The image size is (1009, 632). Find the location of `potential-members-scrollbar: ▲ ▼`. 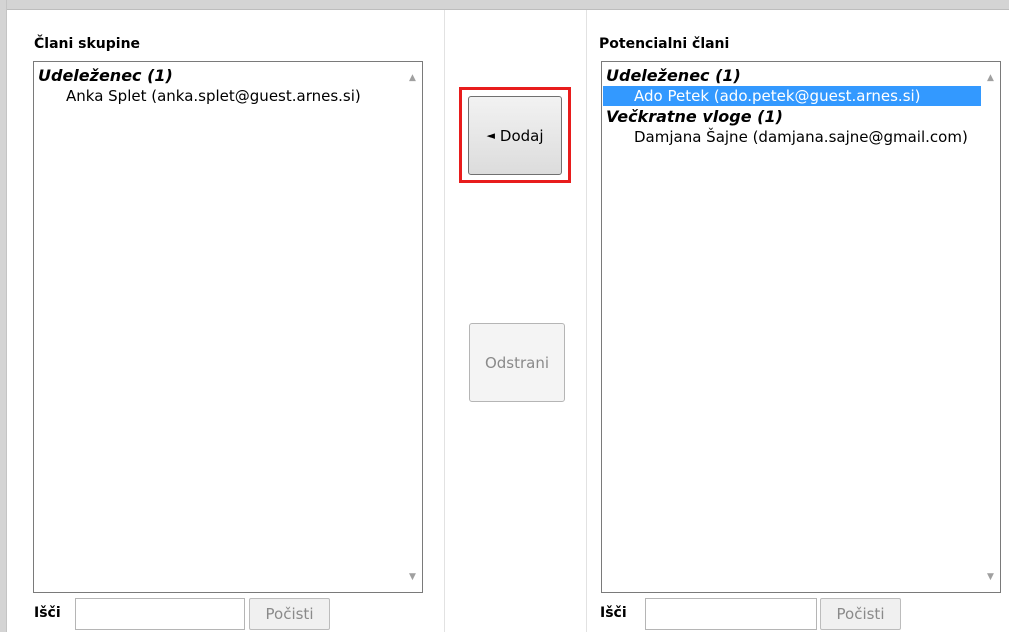

potential-members-scrollbar: ▲ ▼ is located at coordinates (990, 327).